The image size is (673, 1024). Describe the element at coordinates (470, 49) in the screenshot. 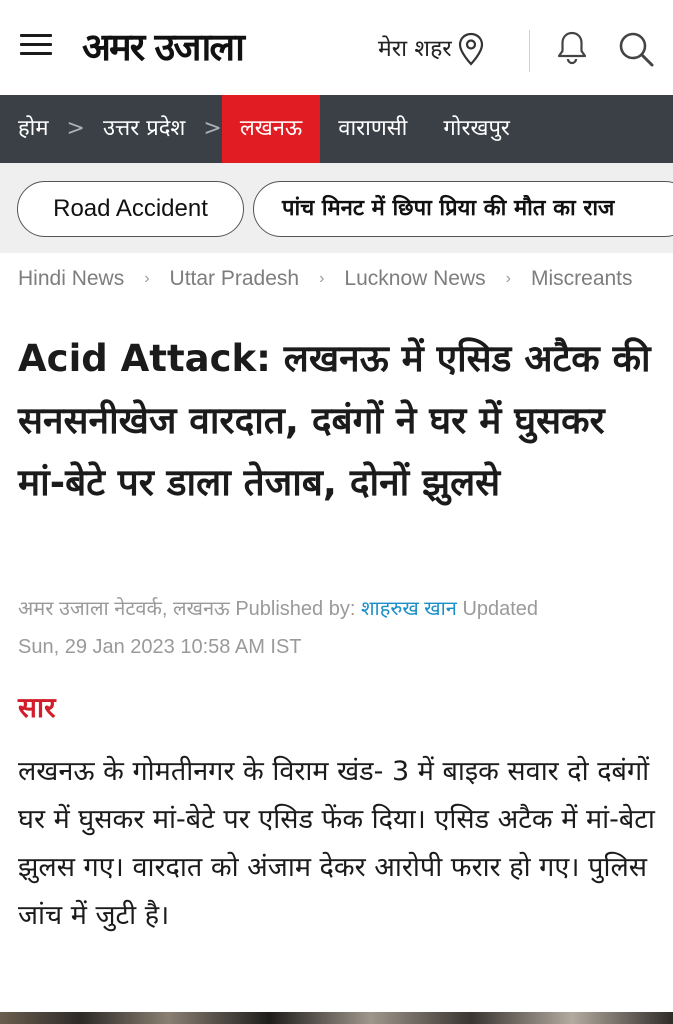

I see `location-pin-icon` at that location.